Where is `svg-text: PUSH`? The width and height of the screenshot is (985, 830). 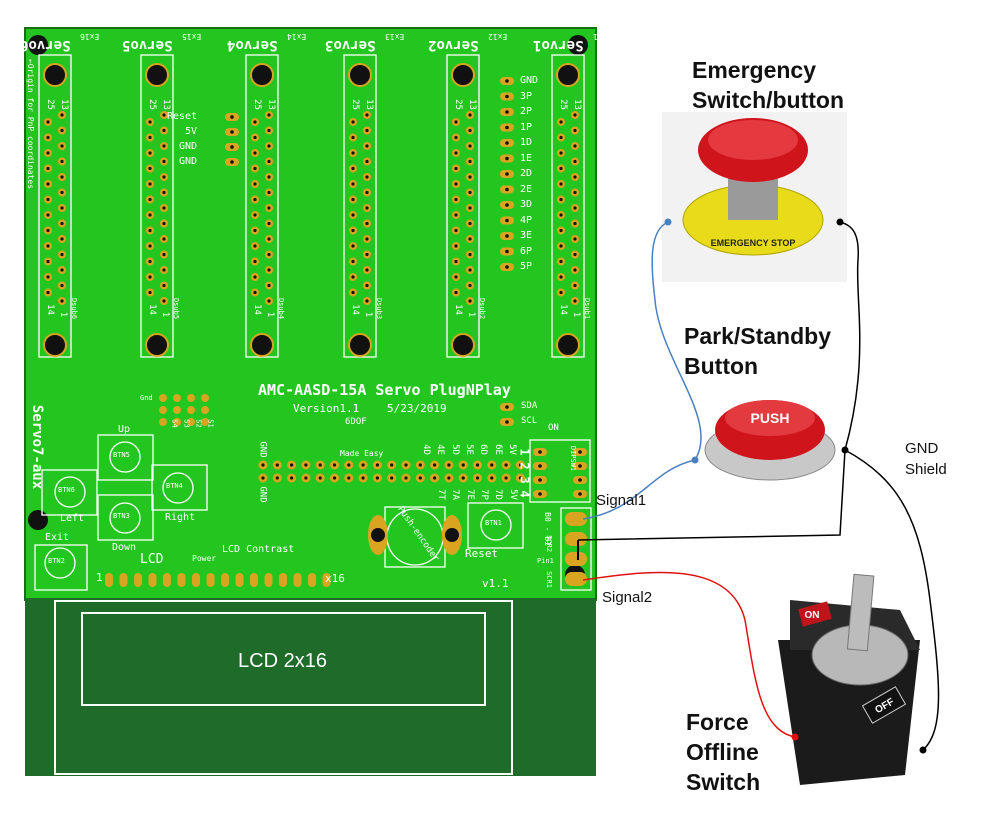 svg-text: PUSH is located at coordinates (770, 418).